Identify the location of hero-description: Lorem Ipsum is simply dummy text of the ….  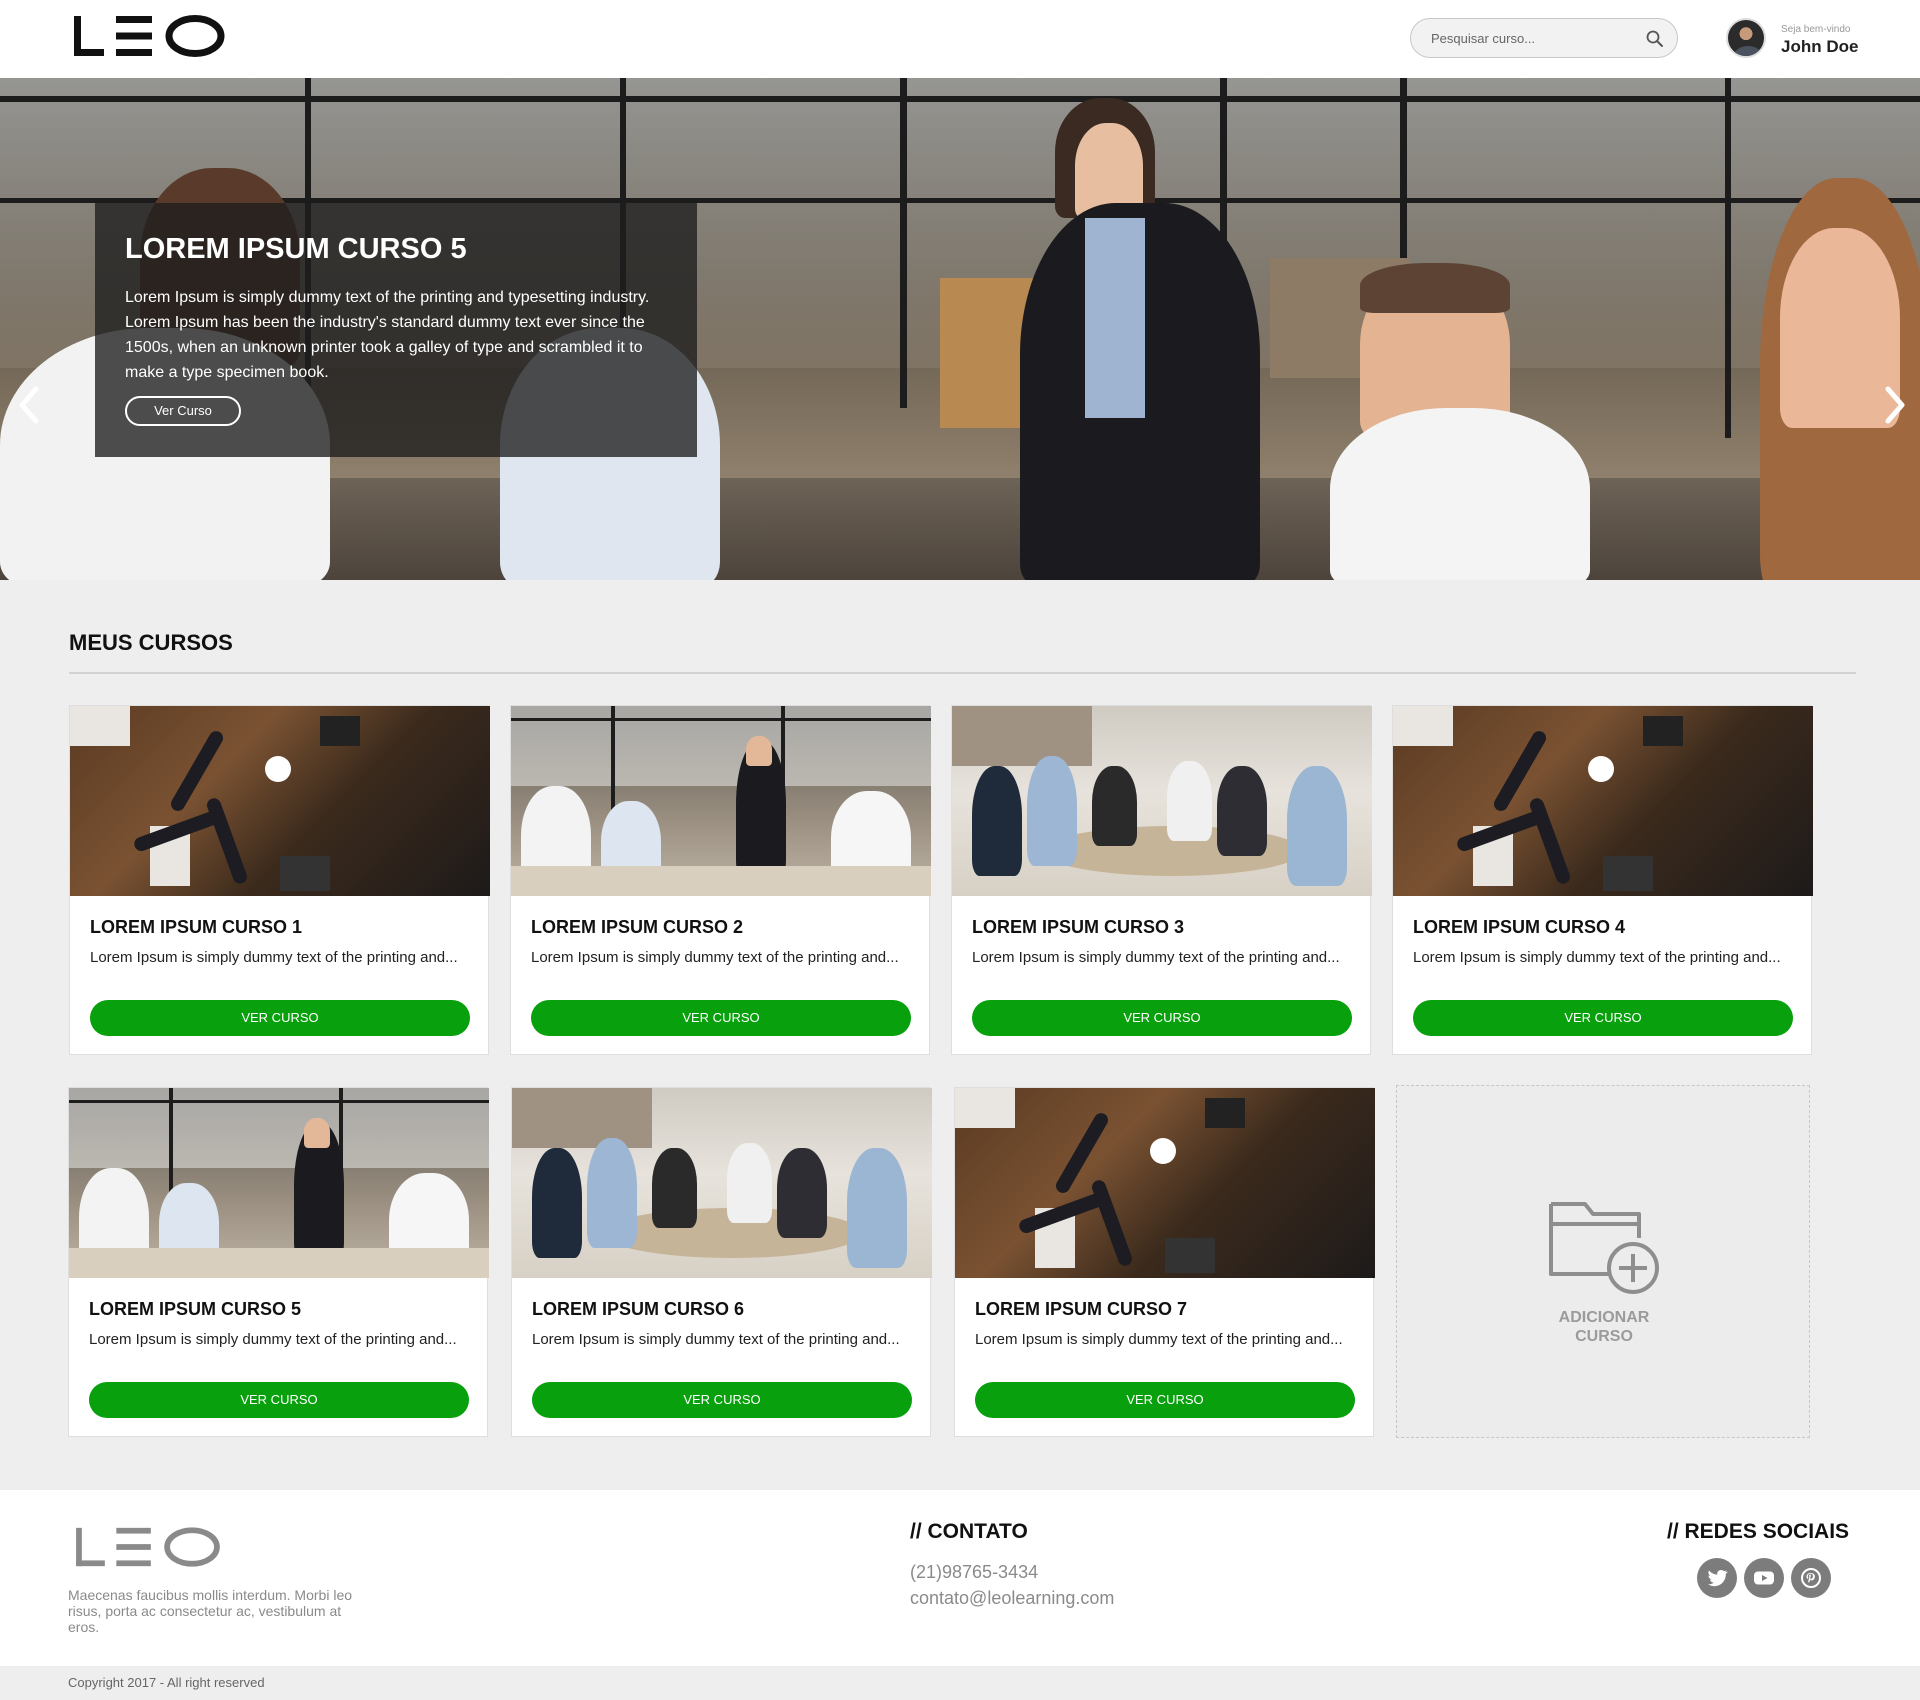
(387, 335).